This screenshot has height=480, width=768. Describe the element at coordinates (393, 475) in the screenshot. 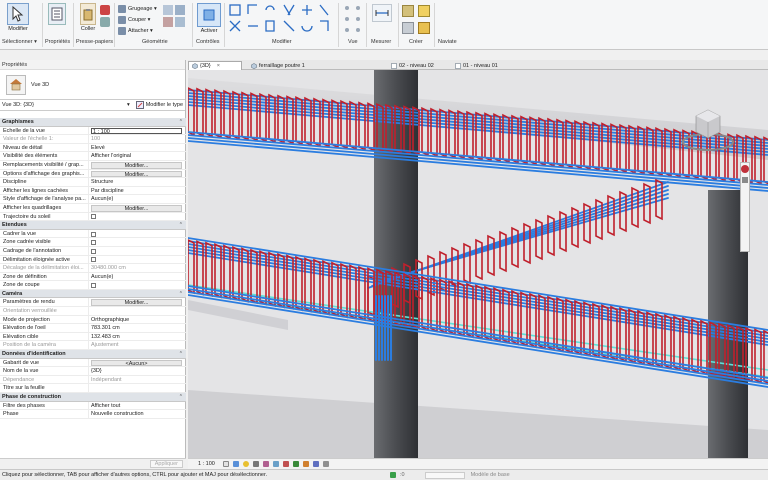

I see `worksharing-icon` at that location.